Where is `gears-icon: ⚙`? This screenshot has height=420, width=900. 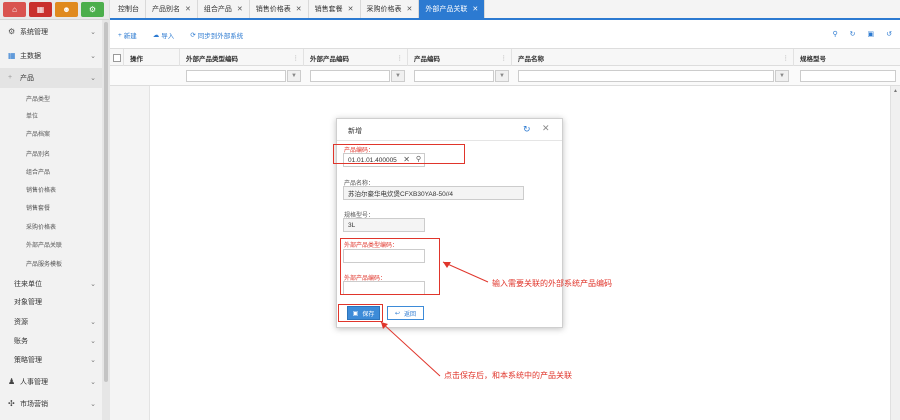 gears-icon: ⚙ is located at coordinates (12, 31).